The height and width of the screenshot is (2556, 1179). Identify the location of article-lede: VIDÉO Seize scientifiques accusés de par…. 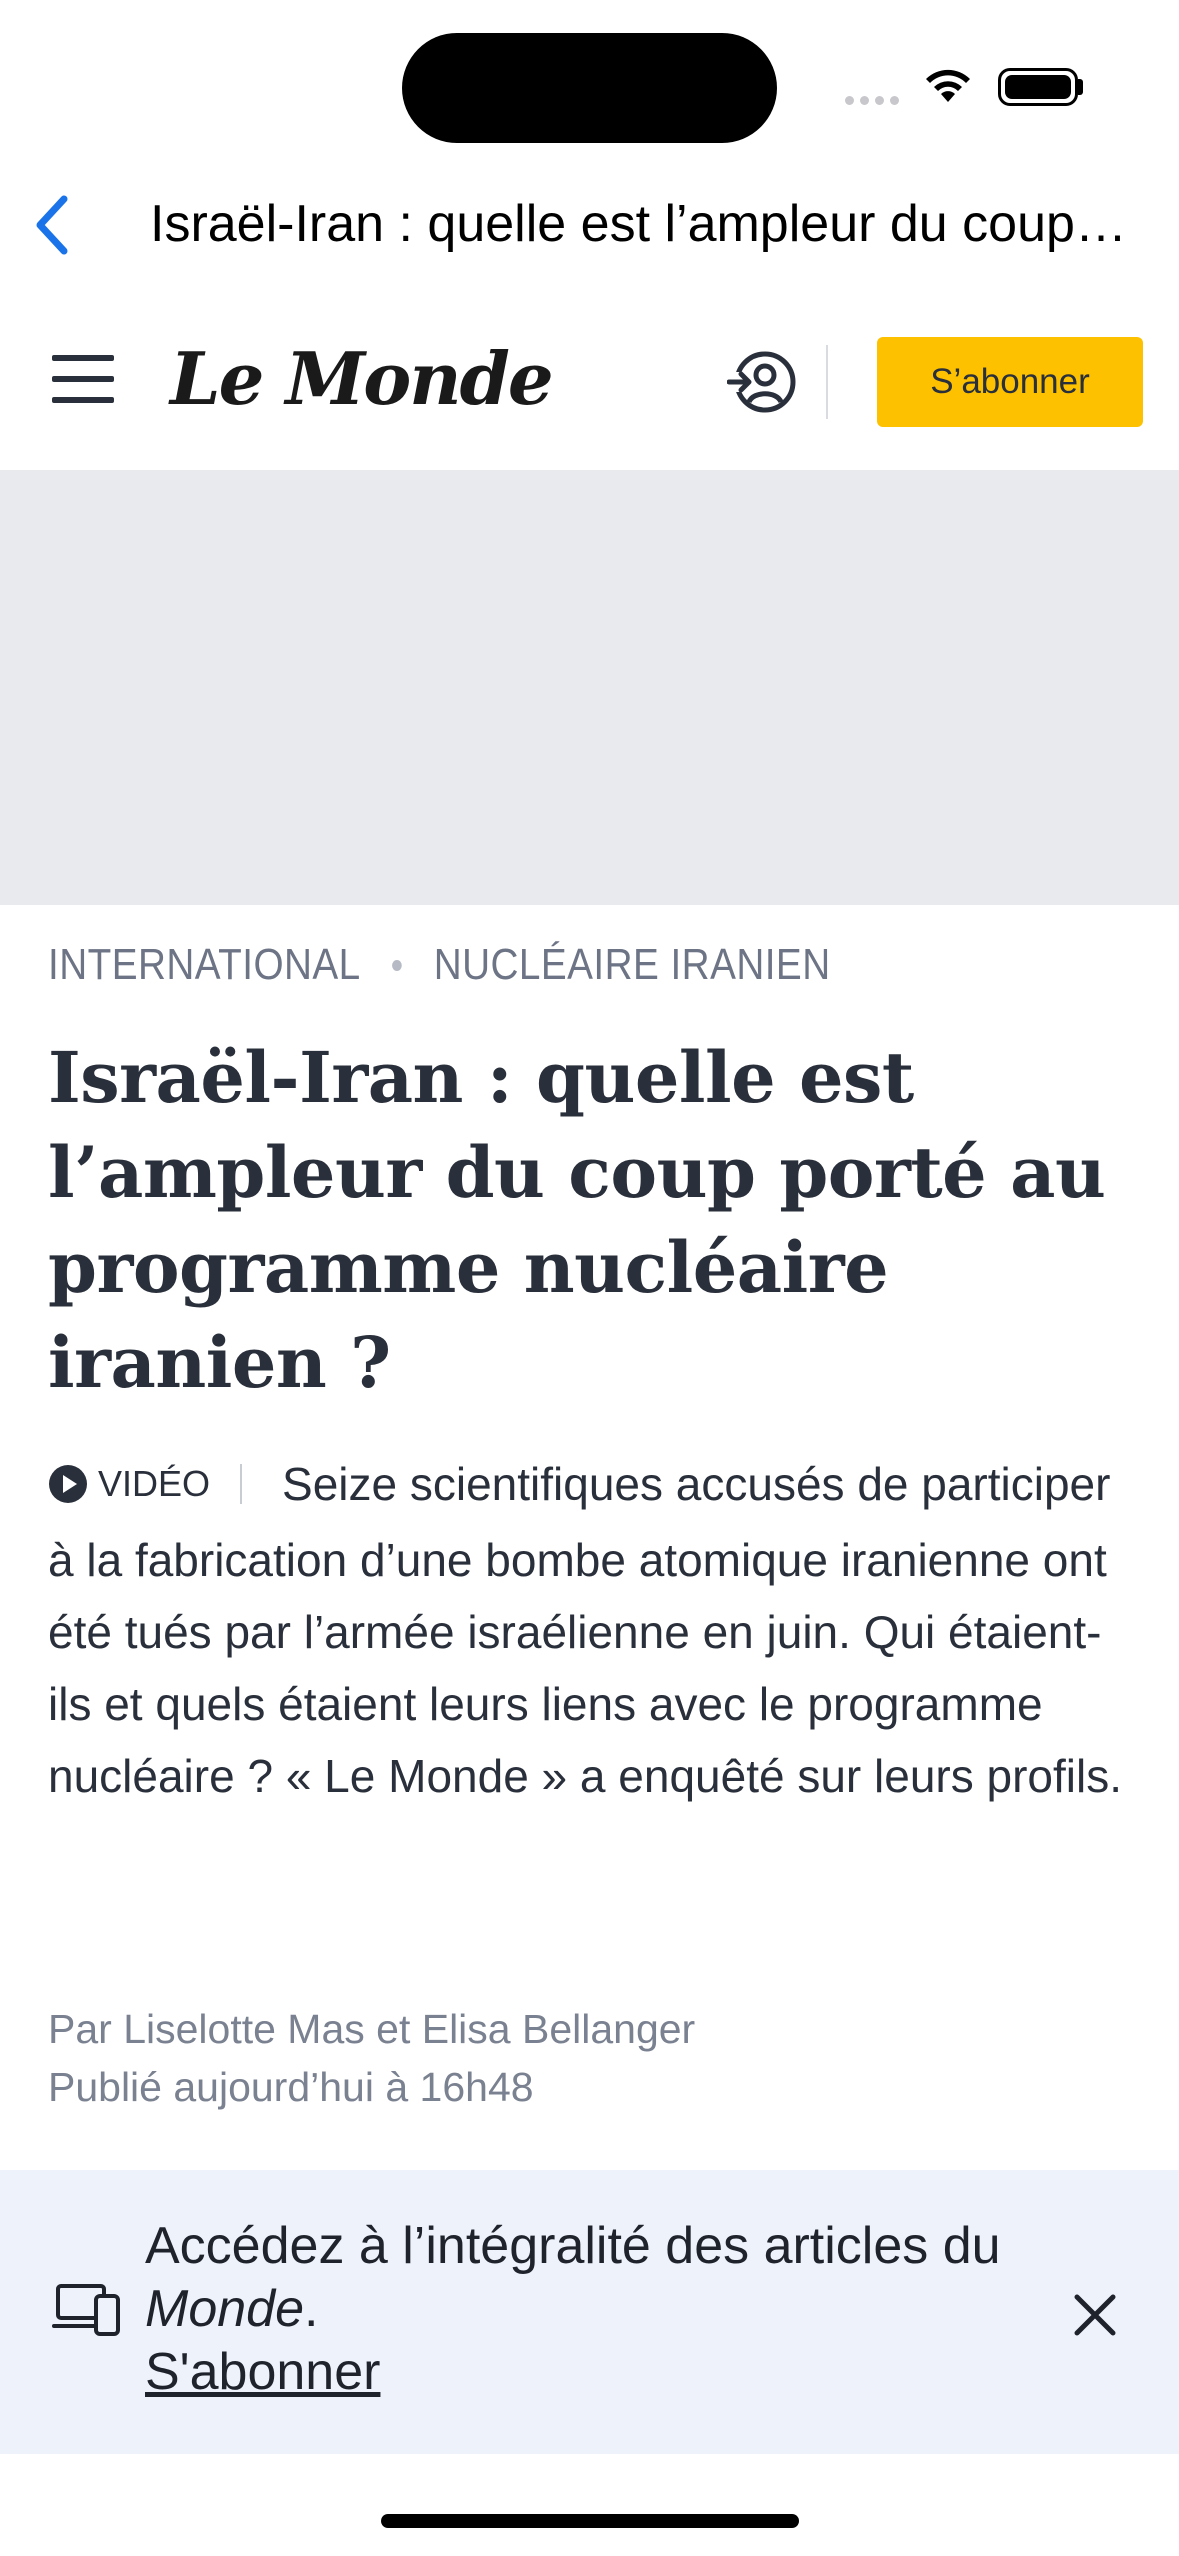
(593, 1630).